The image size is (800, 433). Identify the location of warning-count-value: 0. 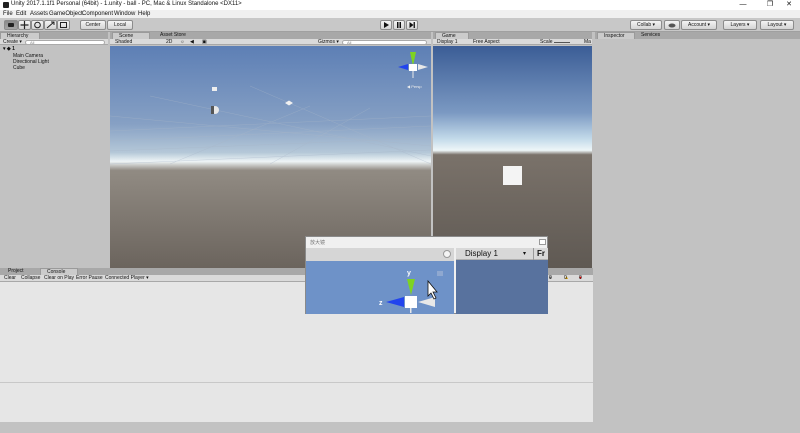
(565, 278).